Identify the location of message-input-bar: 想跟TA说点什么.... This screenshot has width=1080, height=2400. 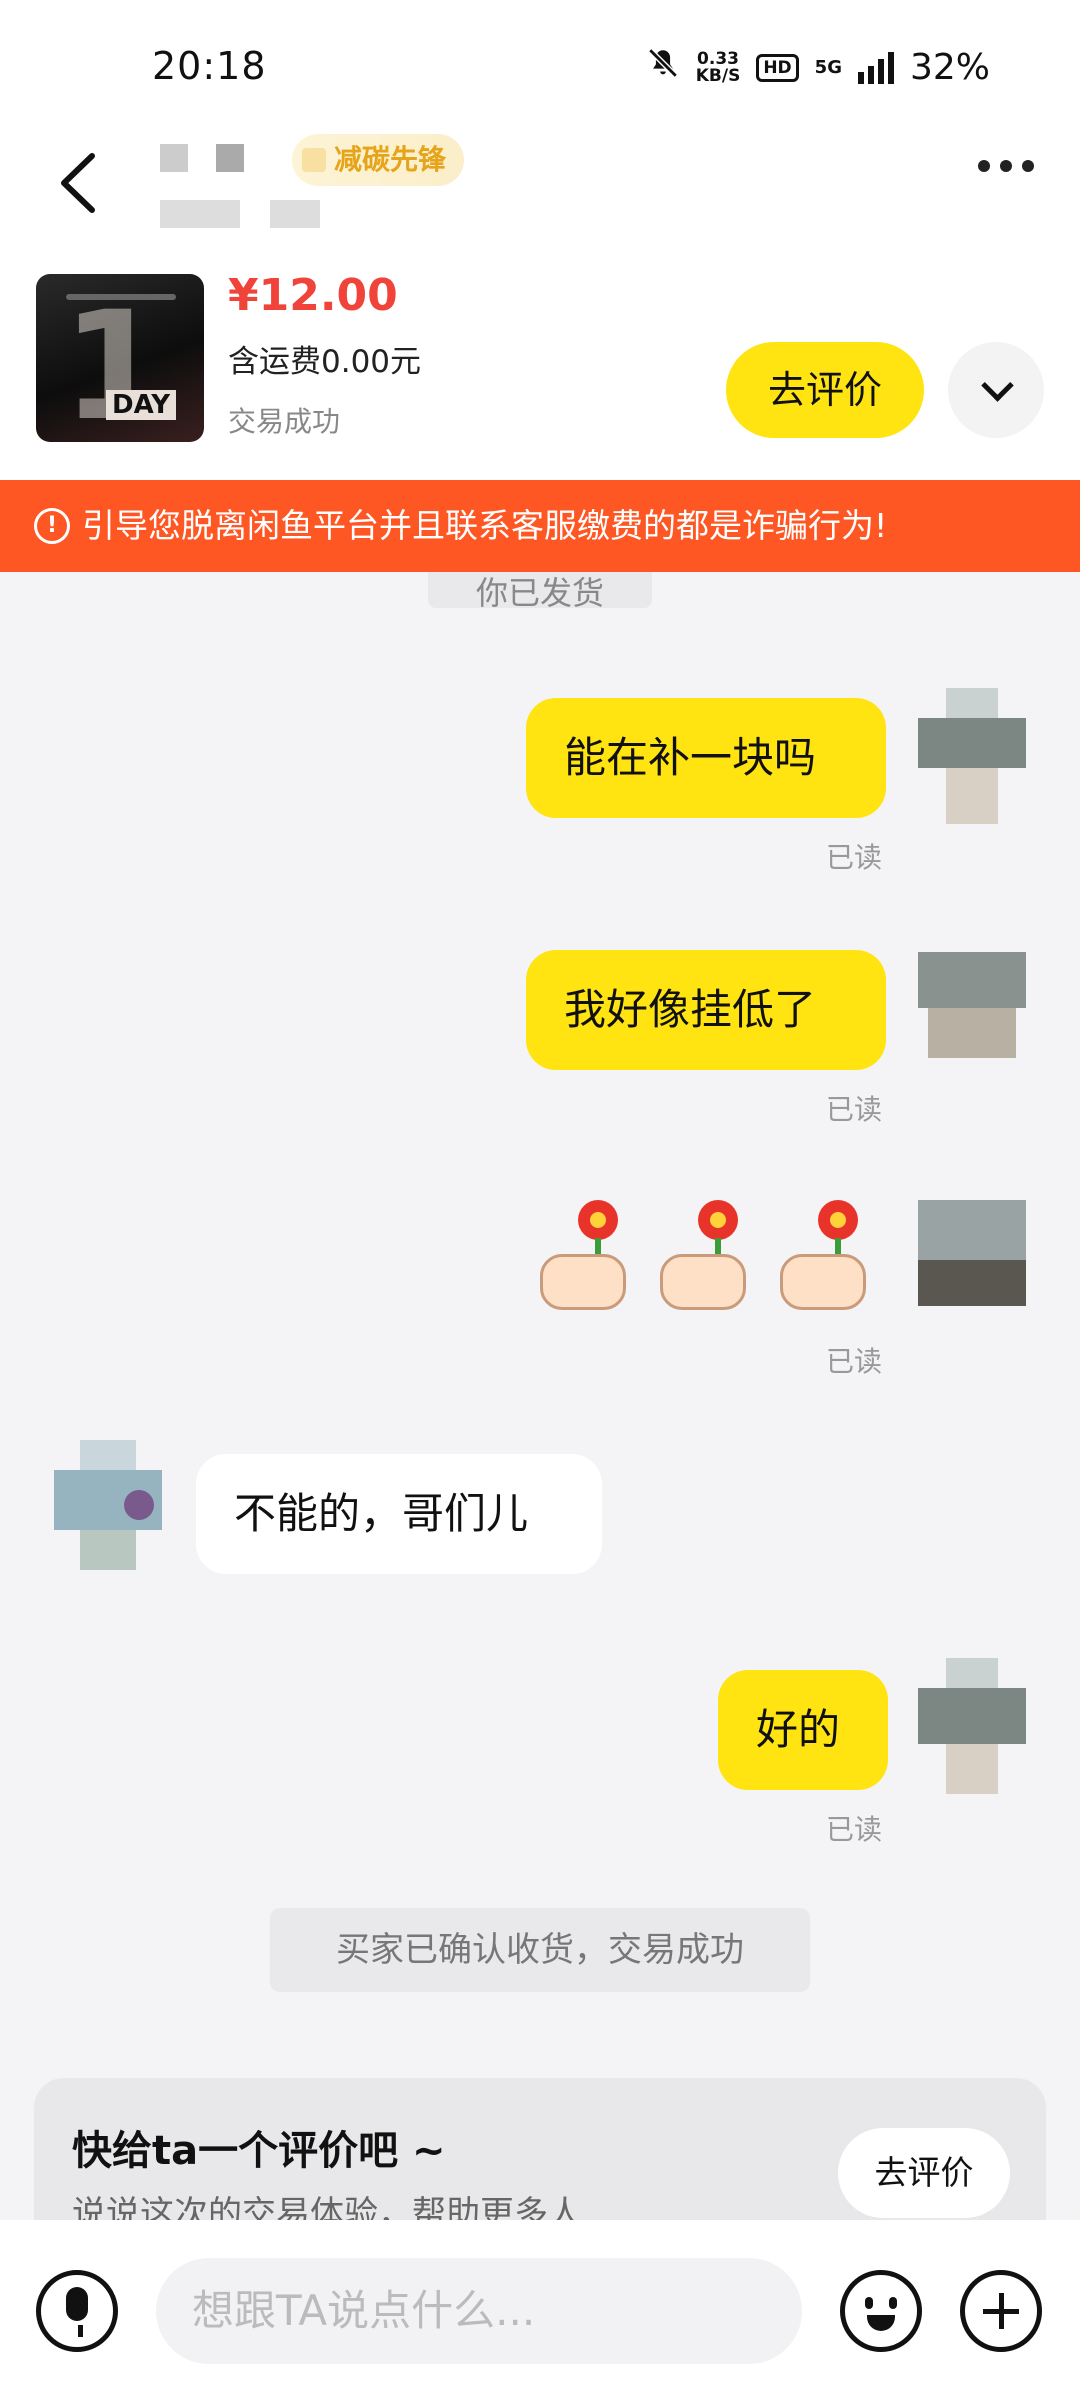
(540, 2310).